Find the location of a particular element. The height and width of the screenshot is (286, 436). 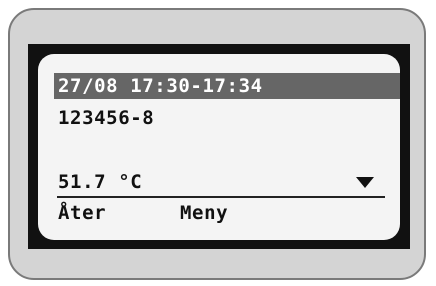

temperature-reading: 51.7 °C is located at coordinates (100, 182).